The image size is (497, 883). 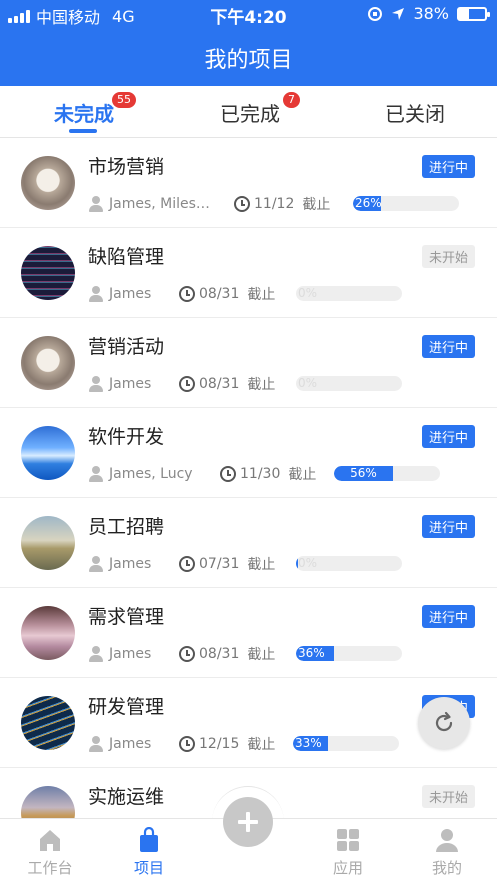 I want to click on project-name: 需求管理, so click(x=126, y=617).